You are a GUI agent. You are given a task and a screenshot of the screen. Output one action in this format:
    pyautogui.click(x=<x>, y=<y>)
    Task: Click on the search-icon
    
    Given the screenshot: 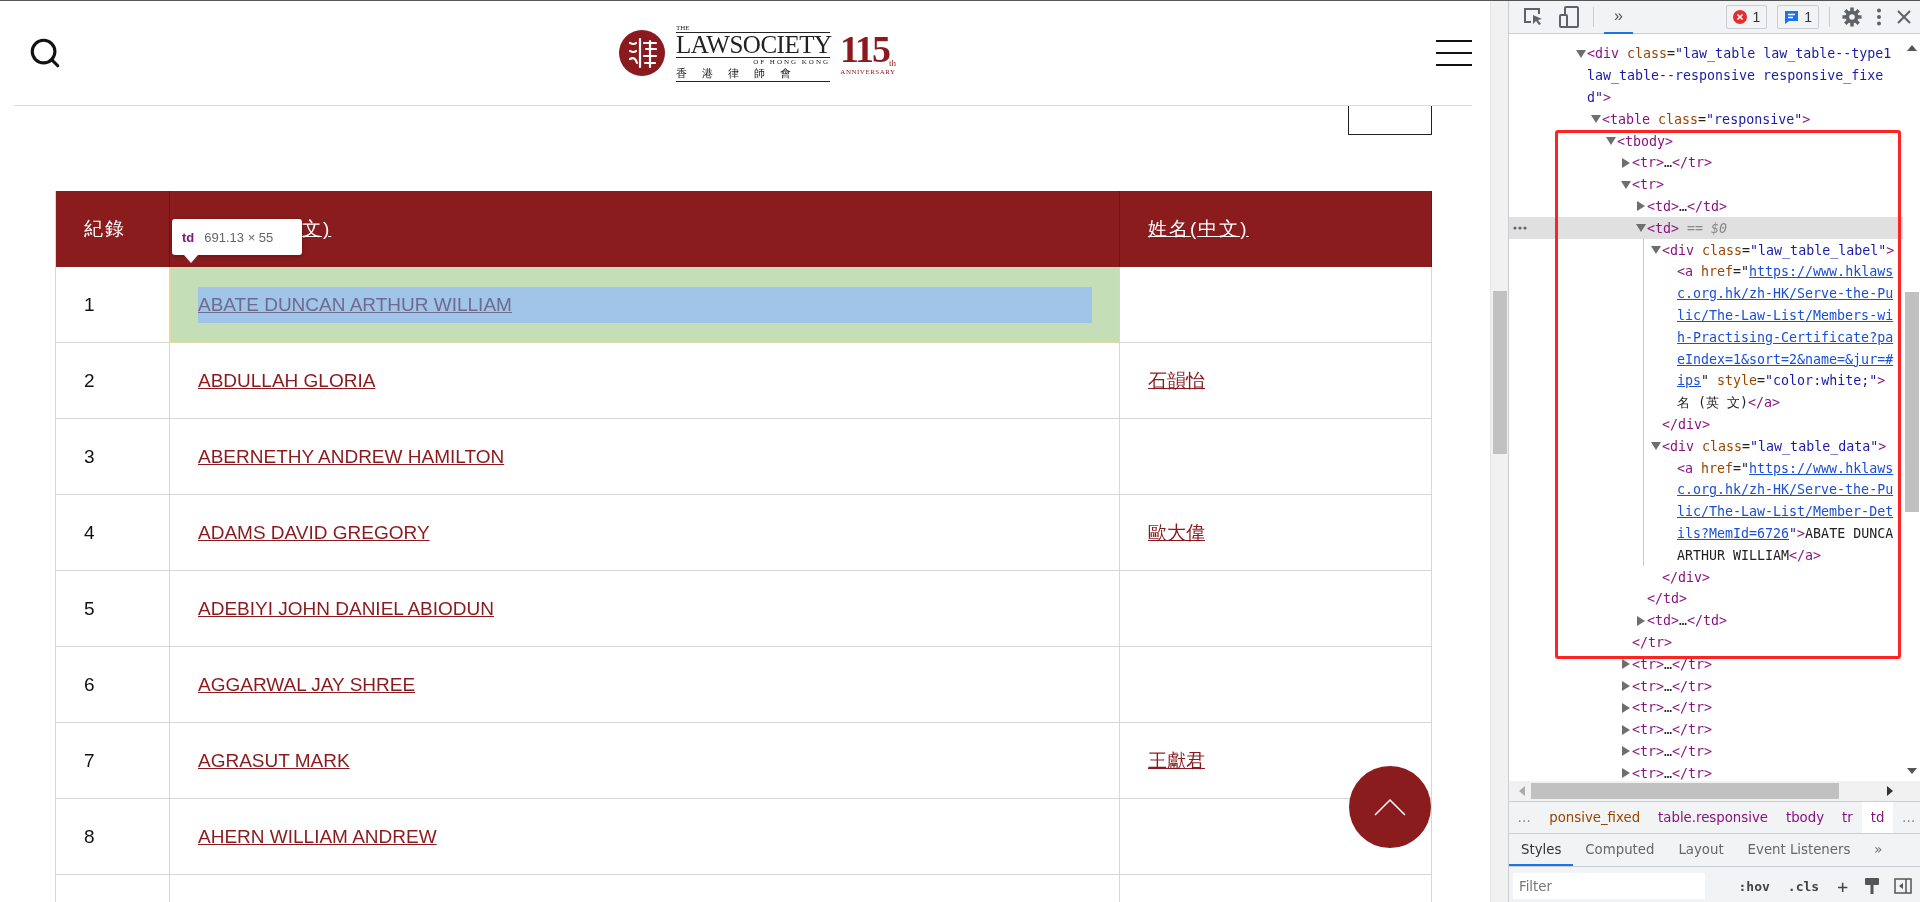 What is the action you would take?
    pyautogui.click(x=45, y=53)
    